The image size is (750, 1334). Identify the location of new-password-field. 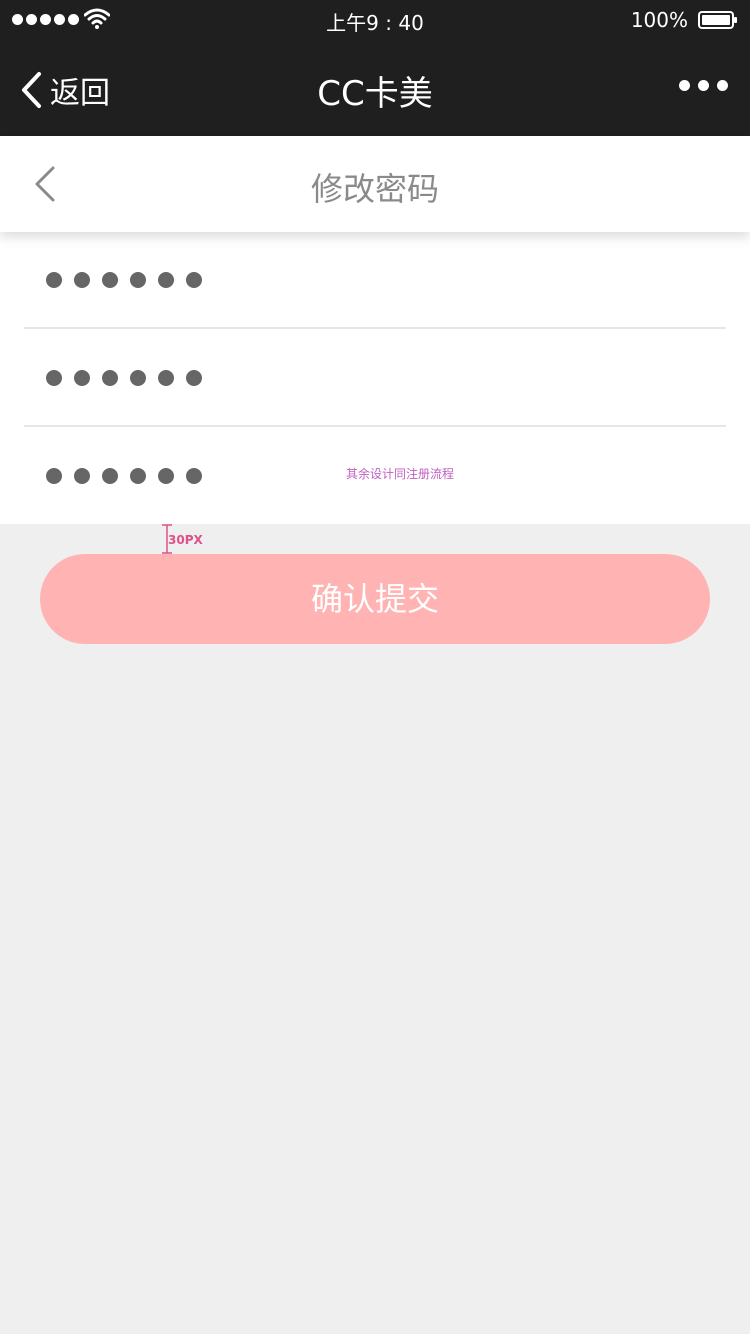
(375, 378).